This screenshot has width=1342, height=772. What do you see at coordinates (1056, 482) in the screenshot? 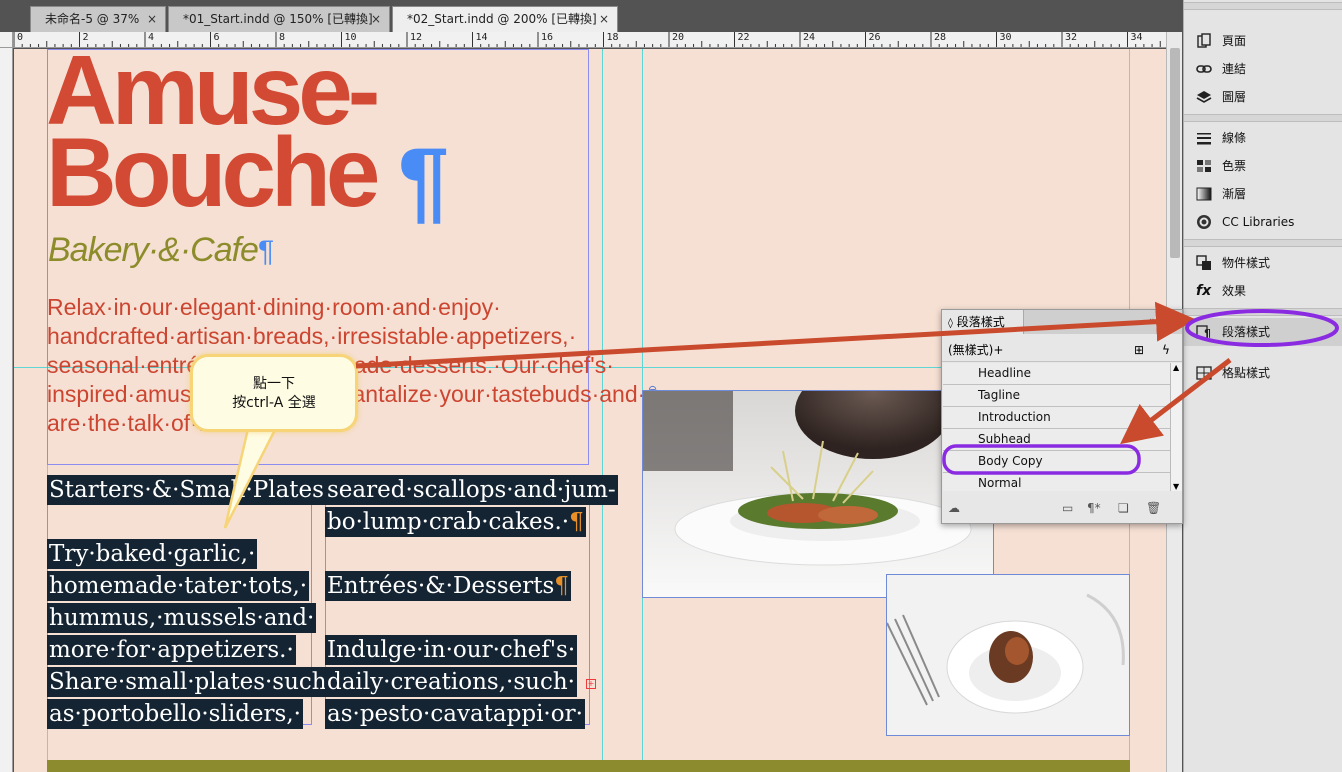
I see `style-item-normal: Normal` at bounding box center [1056, 482].